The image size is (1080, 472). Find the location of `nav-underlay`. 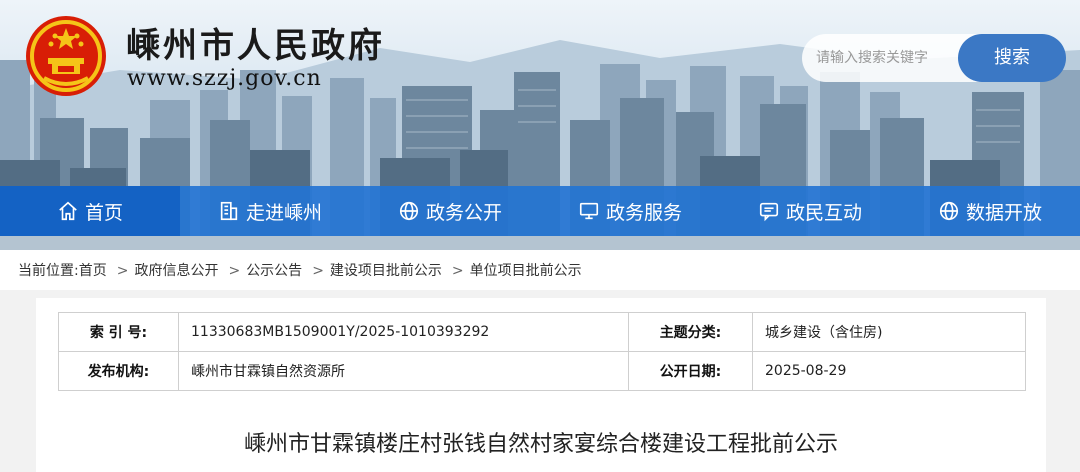

nav-underlay is located at coordinates (540, 243).